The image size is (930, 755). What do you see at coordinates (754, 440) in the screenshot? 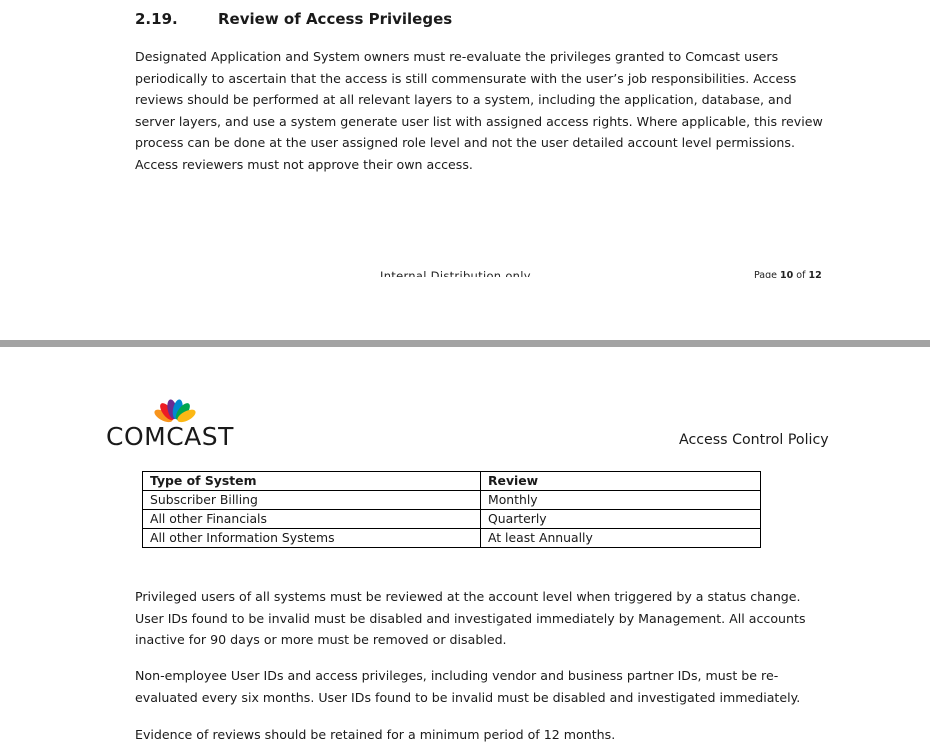
I see `document-title: Access Control Policy` at bounding box center [754, 440].